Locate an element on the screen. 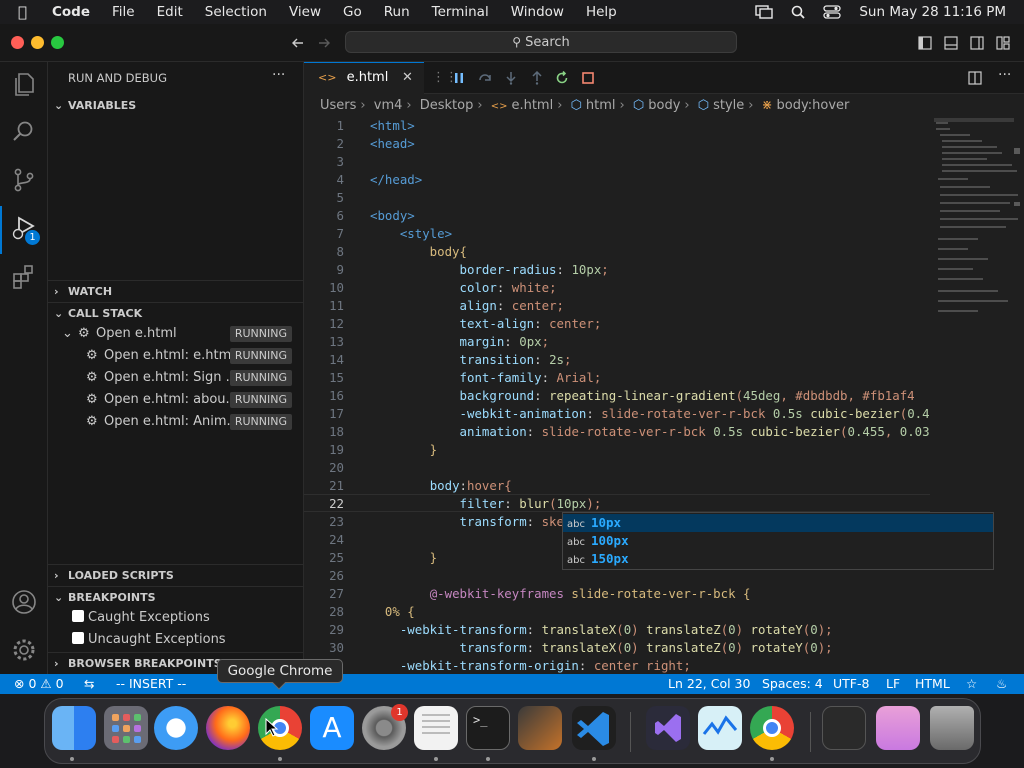 Image resolution: width=1024 pixels, height=768 pixels. call-stack-thread: ⚙ Open e.html: Anim... RUNNING is located at coordinates (176, 422).